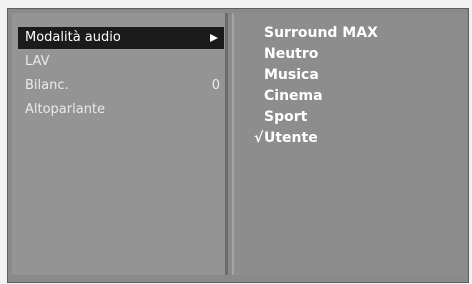 The image size is (472, 284). Describe the element at coordinates (259, 138) in the screenshot. I see `check-icon: √` at that location.